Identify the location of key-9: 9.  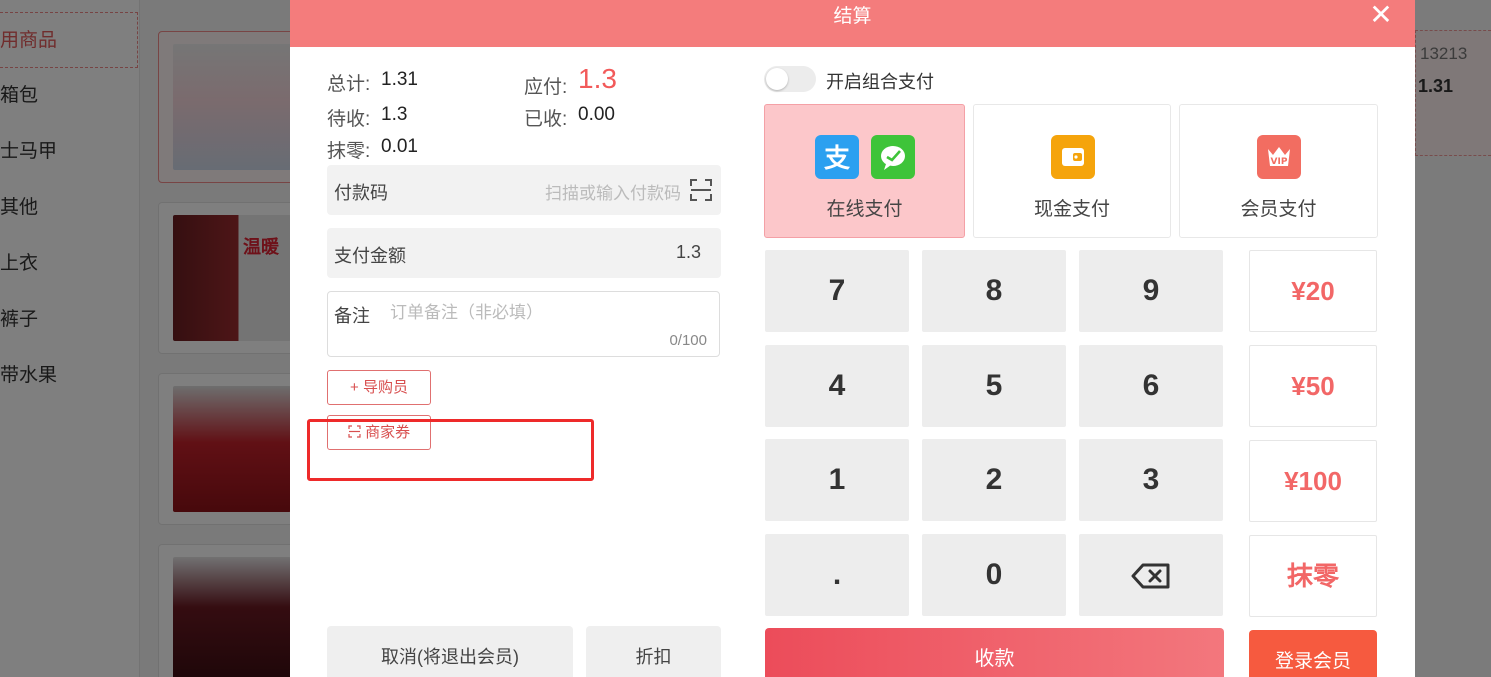
(1151, 291).